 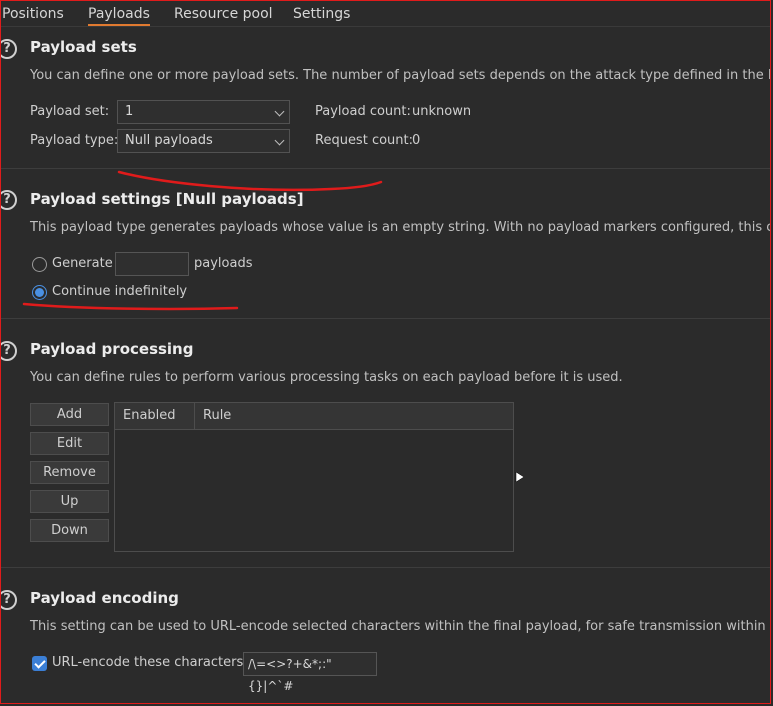 I want to click on generate-radio, so click(x=39, y=264).